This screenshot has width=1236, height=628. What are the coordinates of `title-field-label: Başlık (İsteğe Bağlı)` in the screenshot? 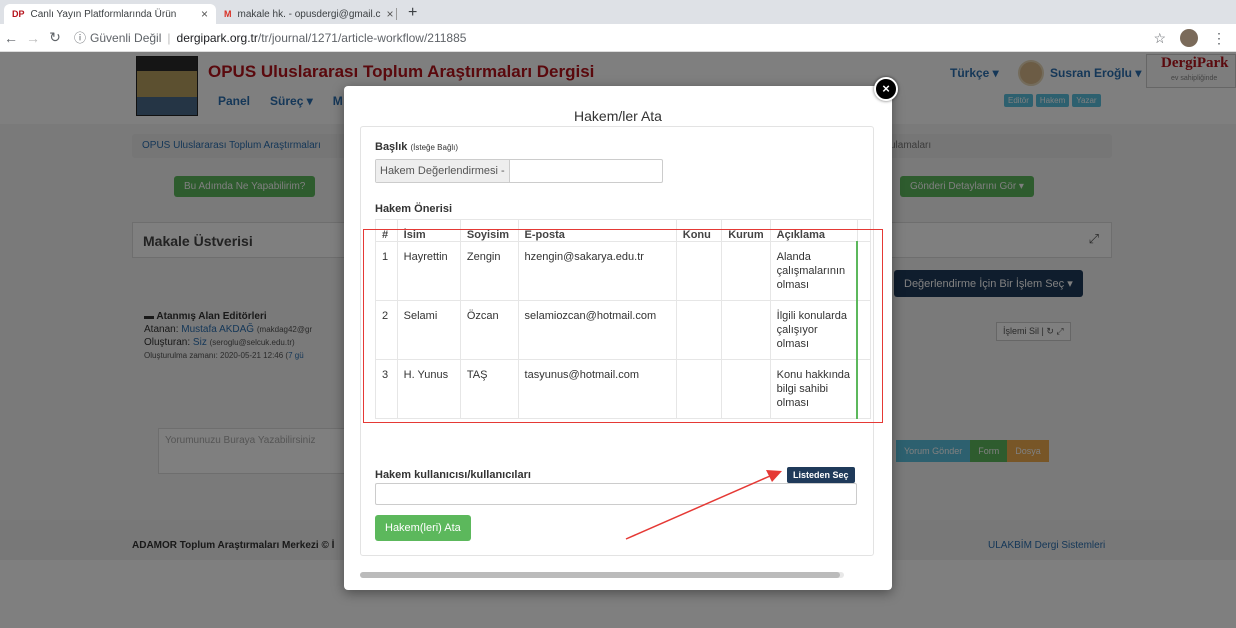 It's located at (417, 147).